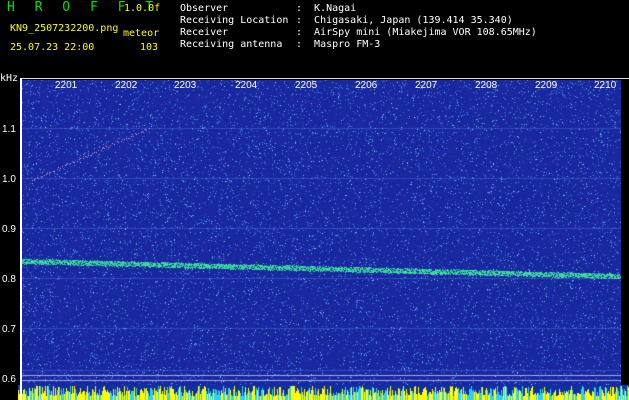 Image resolution: width=629 pixels, height=400 pixels. What do you see at coordinates (185, 85) in the screenshot?
I see `x-tick-label: 2203` at bounding box center [185, 85].